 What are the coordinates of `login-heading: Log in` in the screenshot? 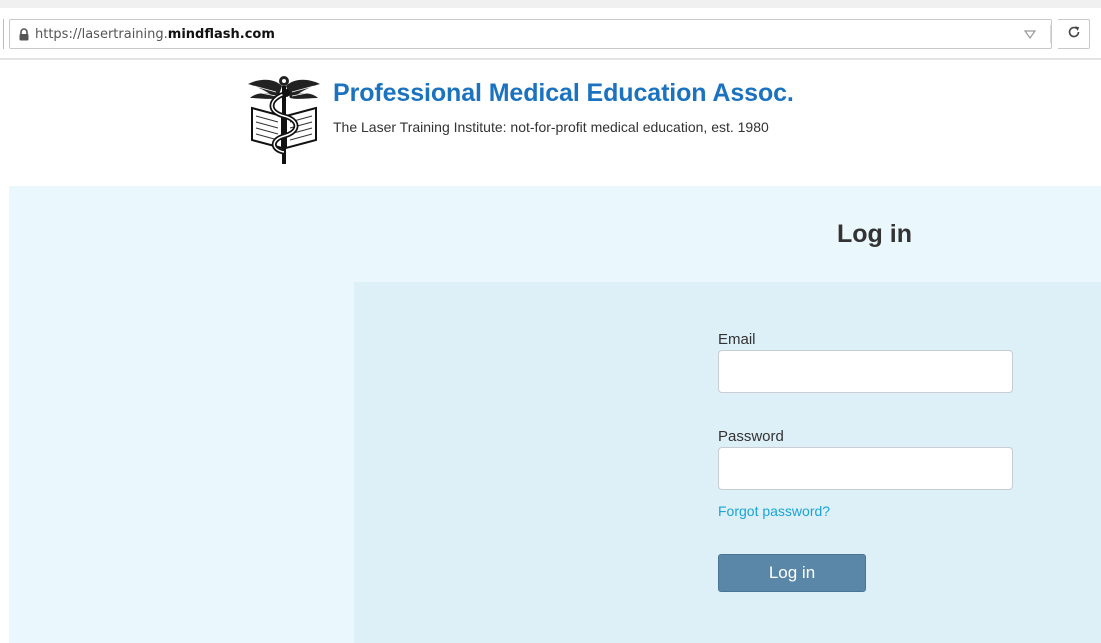 It's located at (874, 234).